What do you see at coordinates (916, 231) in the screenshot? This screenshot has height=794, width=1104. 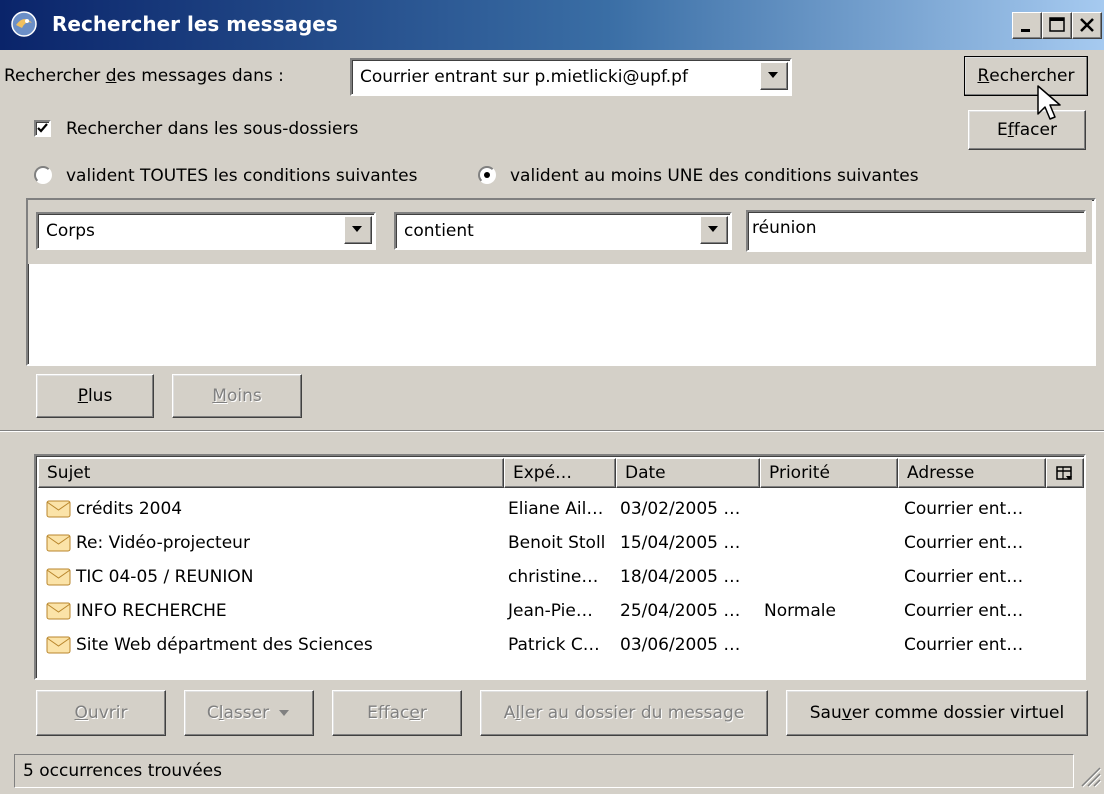 I see `criteria-value-input: réunion` at bounding box center [916, 231].